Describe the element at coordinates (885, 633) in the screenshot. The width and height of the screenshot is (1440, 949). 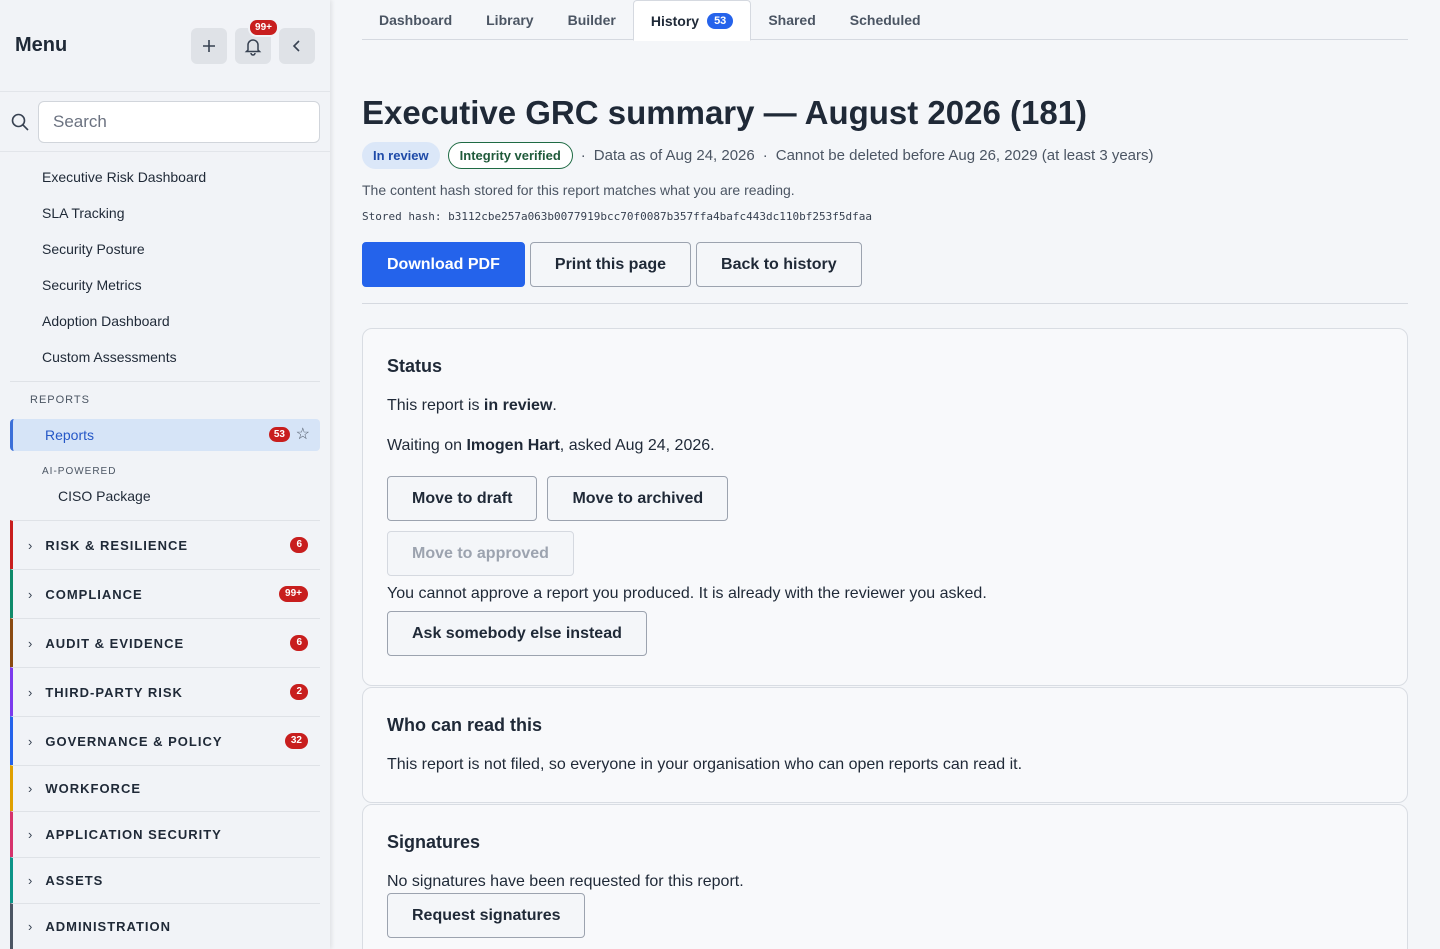
I see `ask-row: Ask somebody else instead` at that location.